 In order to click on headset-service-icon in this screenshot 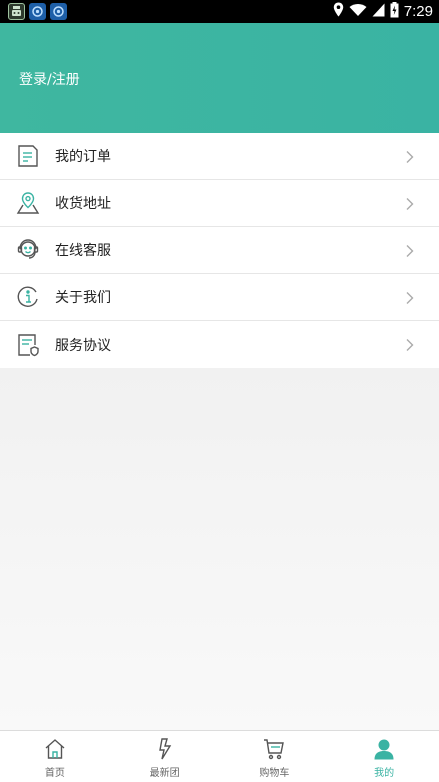, I will do `click(28, 250)`.